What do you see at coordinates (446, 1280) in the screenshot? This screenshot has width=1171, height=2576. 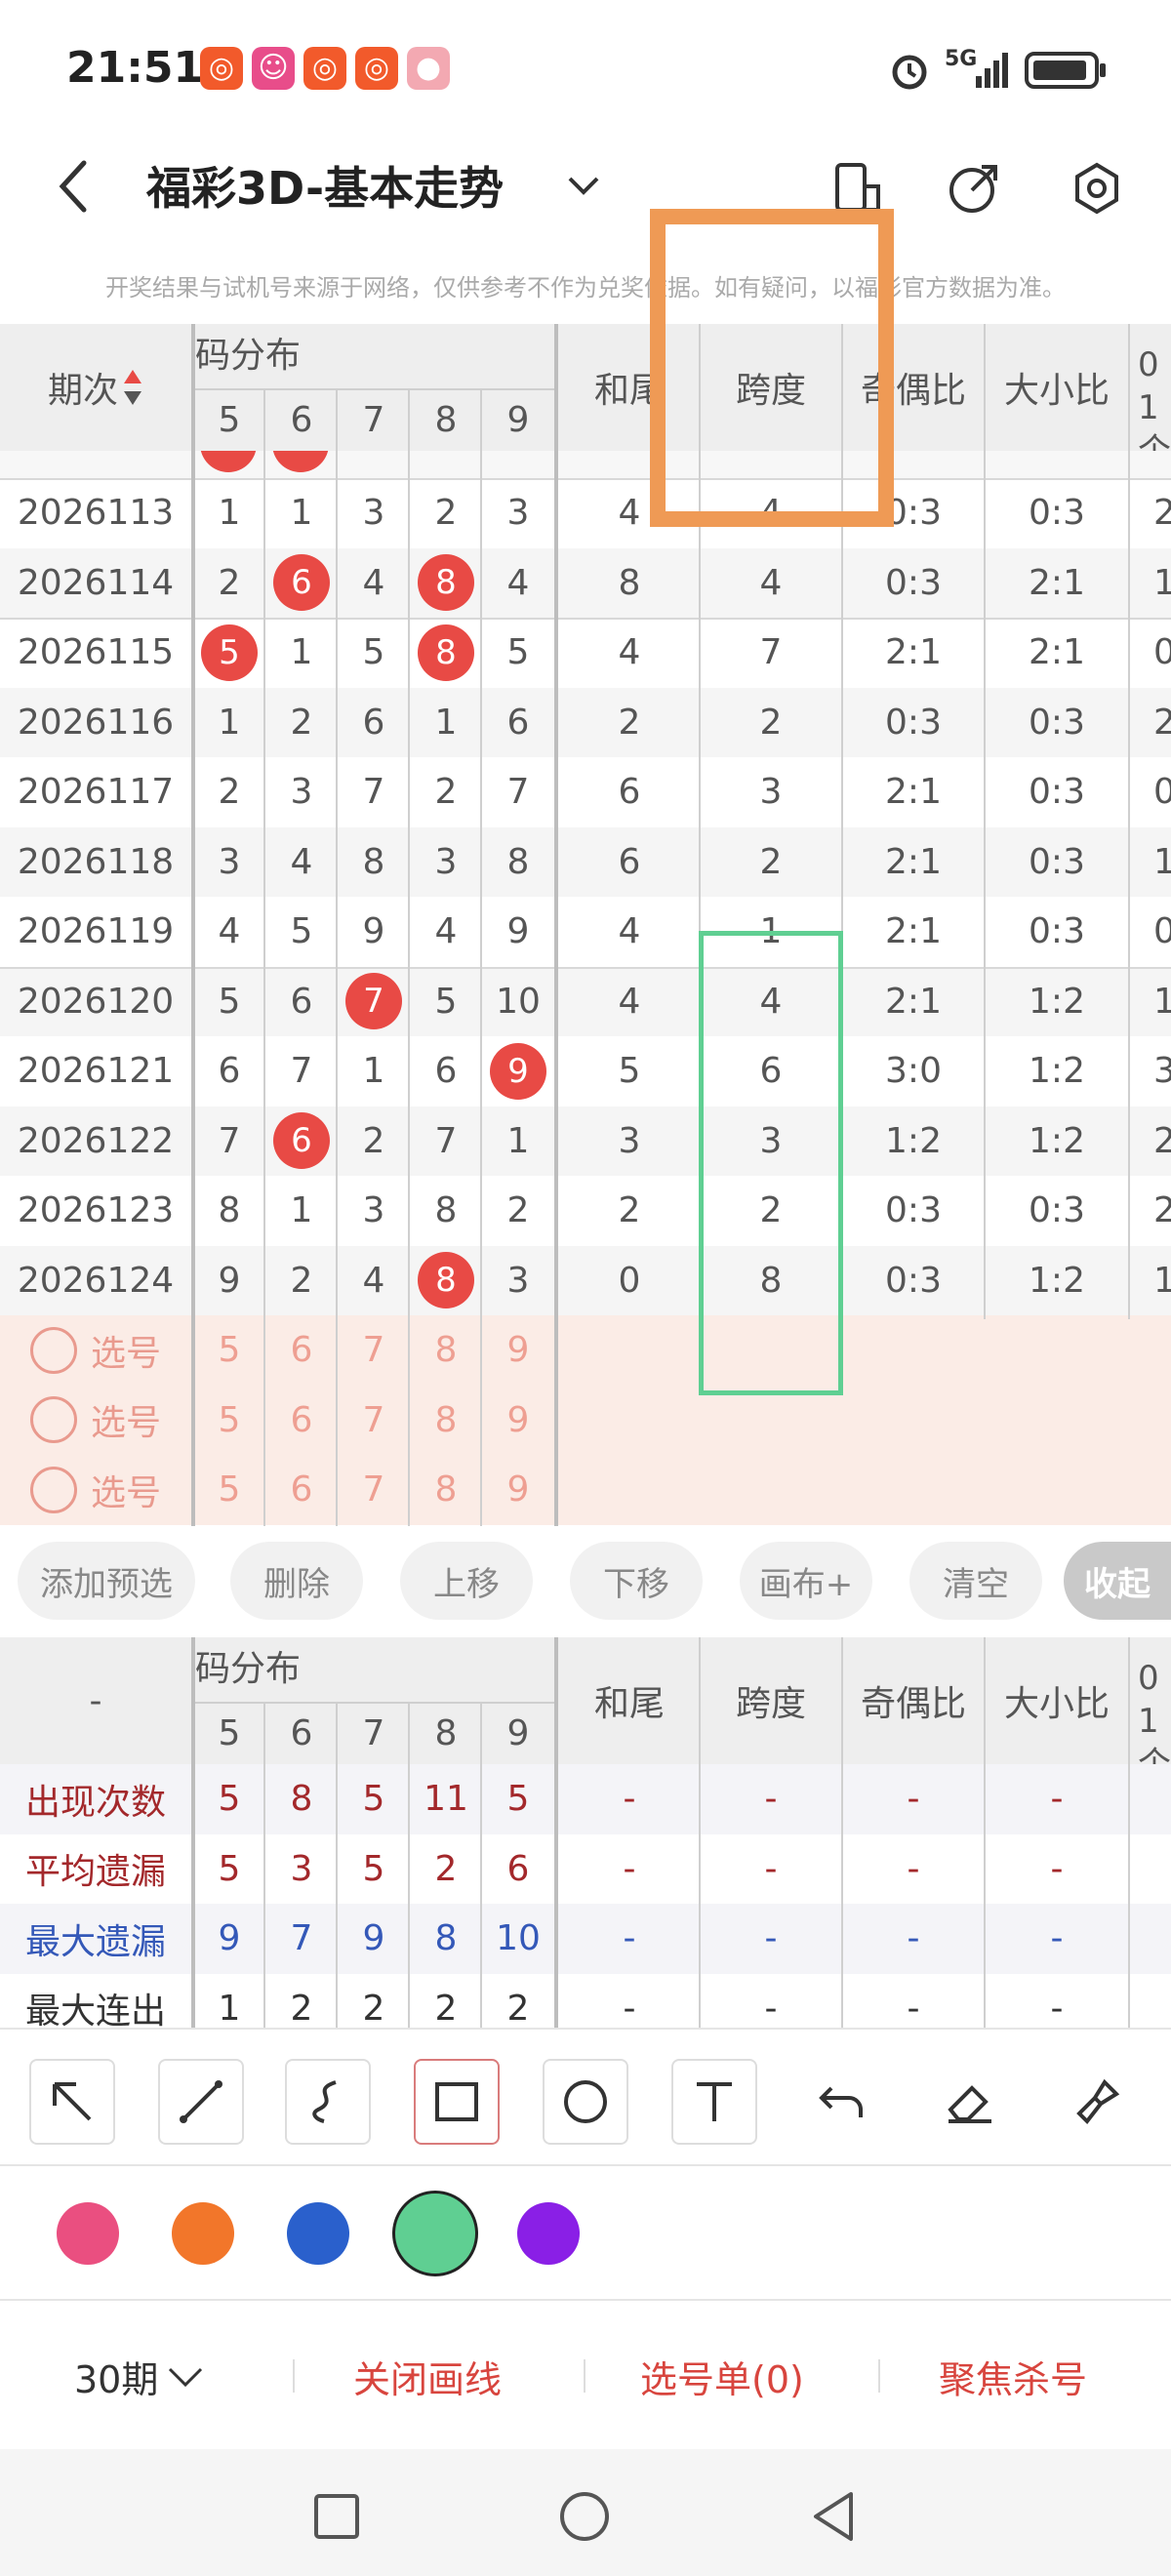 I see `digit-ball: 8` at bounding box center [446, 1280].